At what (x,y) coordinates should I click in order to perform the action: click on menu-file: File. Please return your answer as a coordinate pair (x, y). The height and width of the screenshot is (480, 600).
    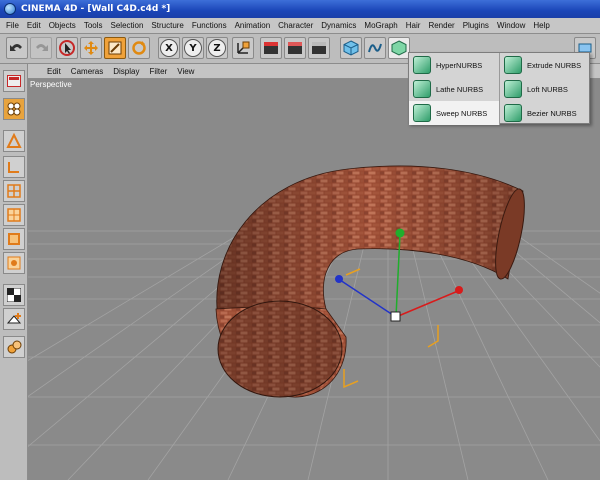
    Looking at the image, I should click on (12, 25).